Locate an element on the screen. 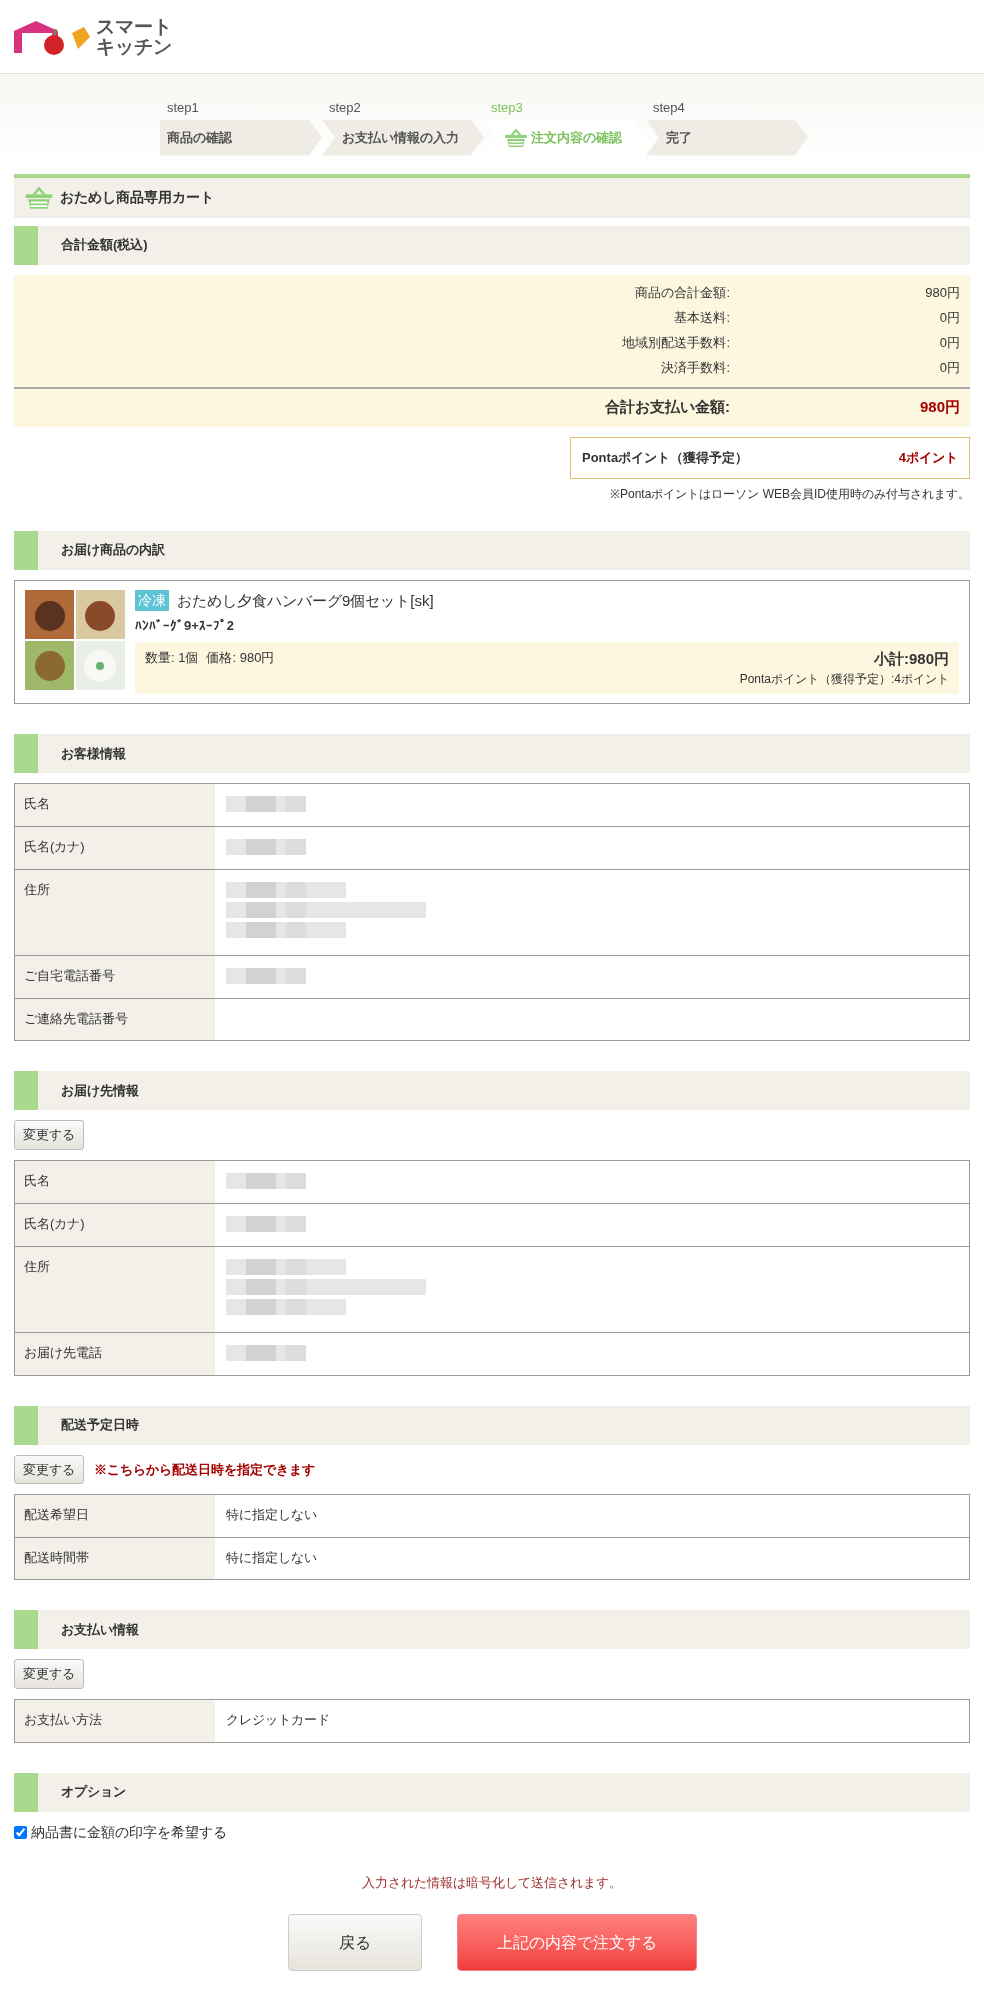  row-value: クレジットカード is located at coordinates (278, 1719).